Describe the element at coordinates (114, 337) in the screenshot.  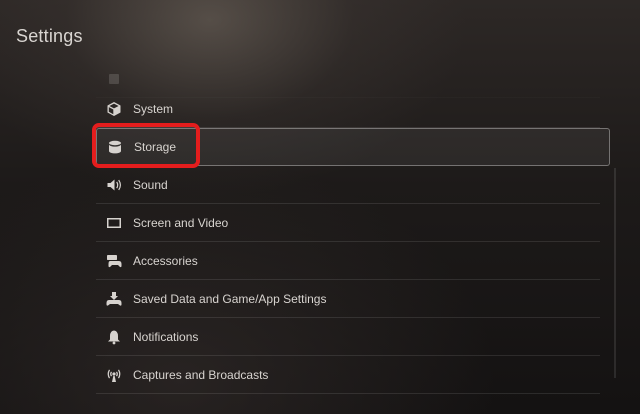
I see `bell-icon` at that location.